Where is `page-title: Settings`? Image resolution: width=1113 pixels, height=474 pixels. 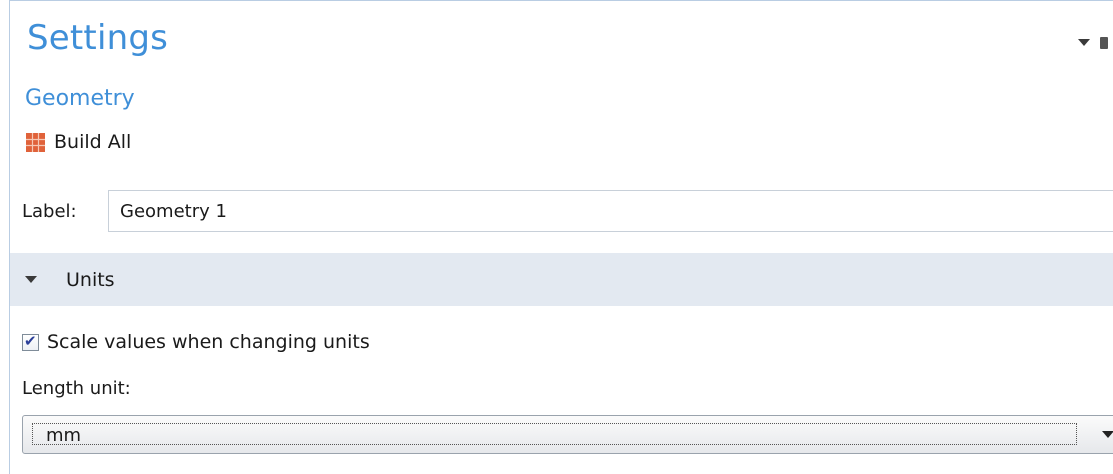
page-title: Settings is located at coordinates (98, 38).